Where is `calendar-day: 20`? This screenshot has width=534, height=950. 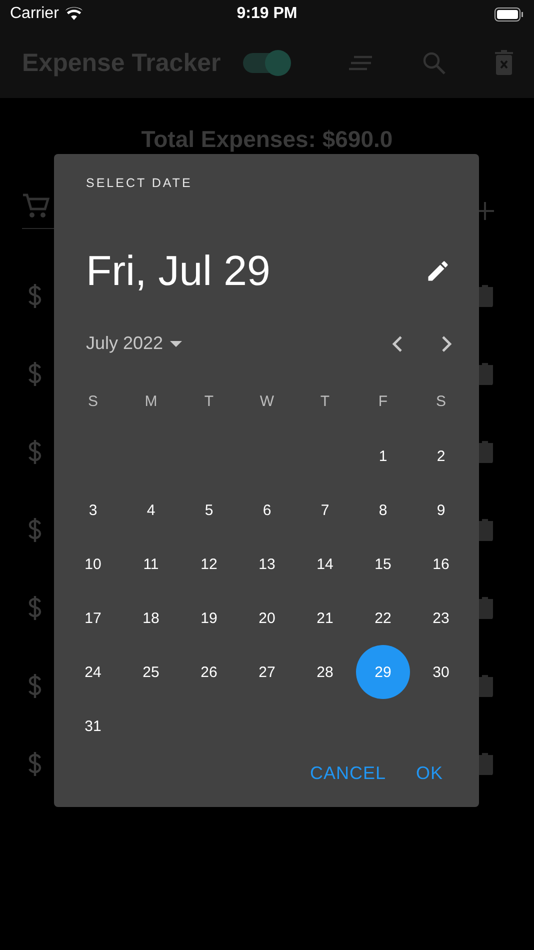
calendar-day: 20 is located at coordinates (267, 618).